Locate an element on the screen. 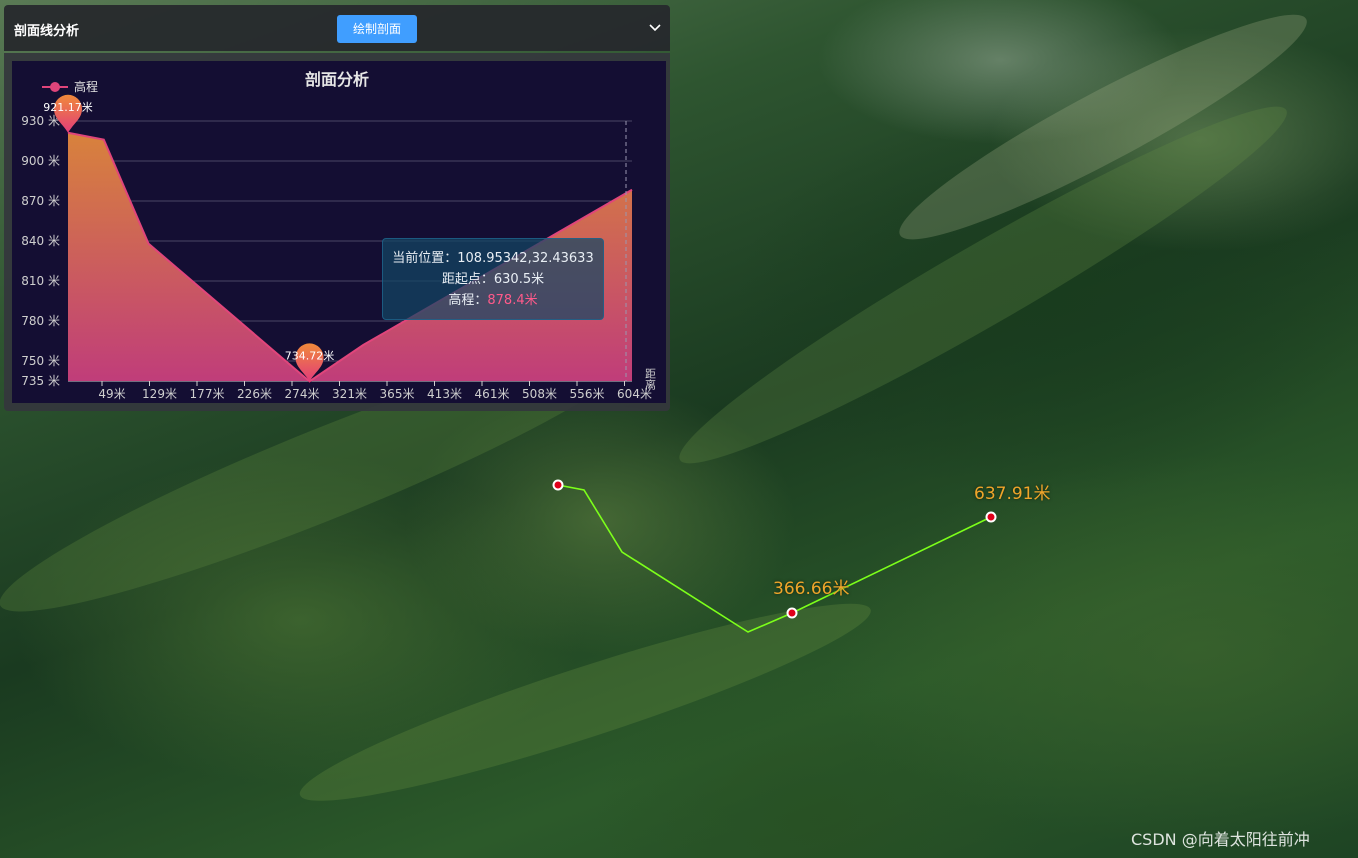 This screenshot has height=858, width=1358. tooltip-elevation-row: 高程：878.4米 is located at coordinates (493, 300).